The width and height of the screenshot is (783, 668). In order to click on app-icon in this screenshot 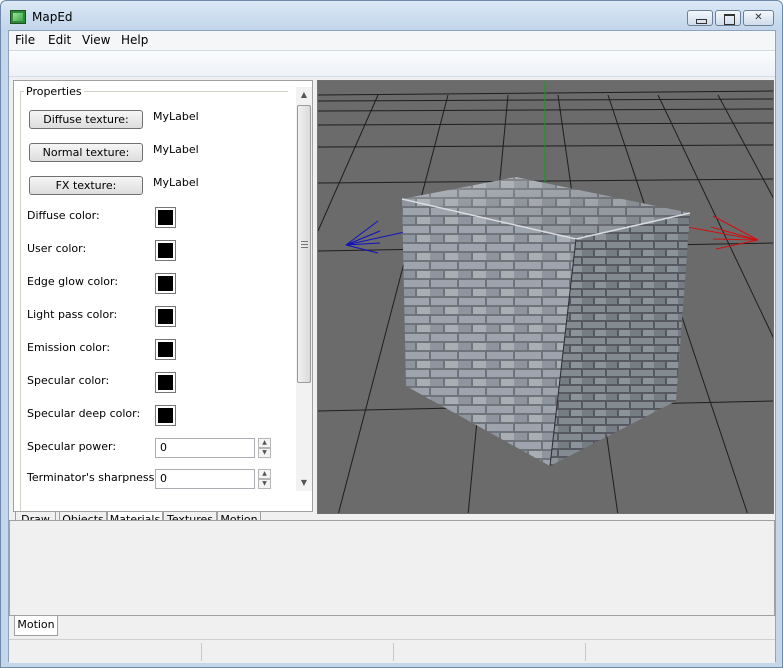, I will do `click(18, 17)`.